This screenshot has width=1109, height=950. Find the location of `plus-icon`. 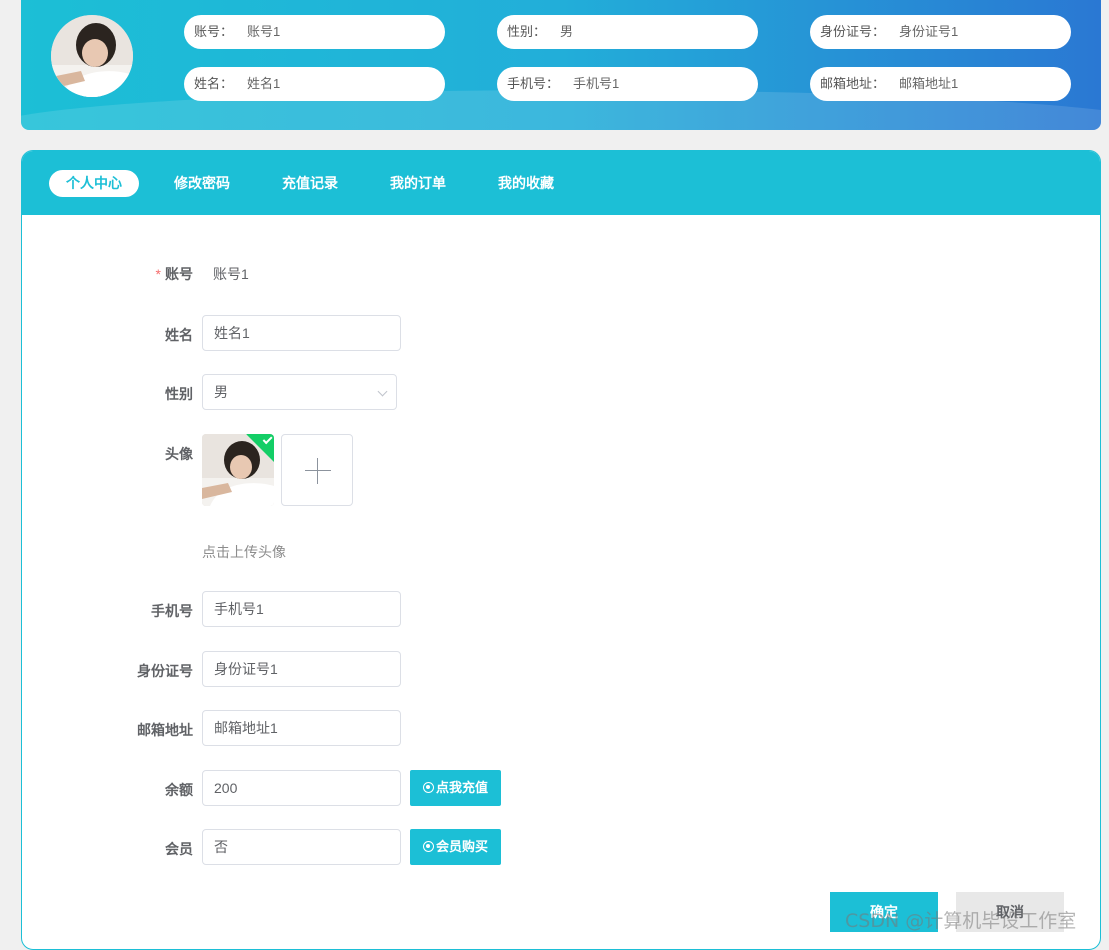

plus-icon is located at coordinates (318, 470).